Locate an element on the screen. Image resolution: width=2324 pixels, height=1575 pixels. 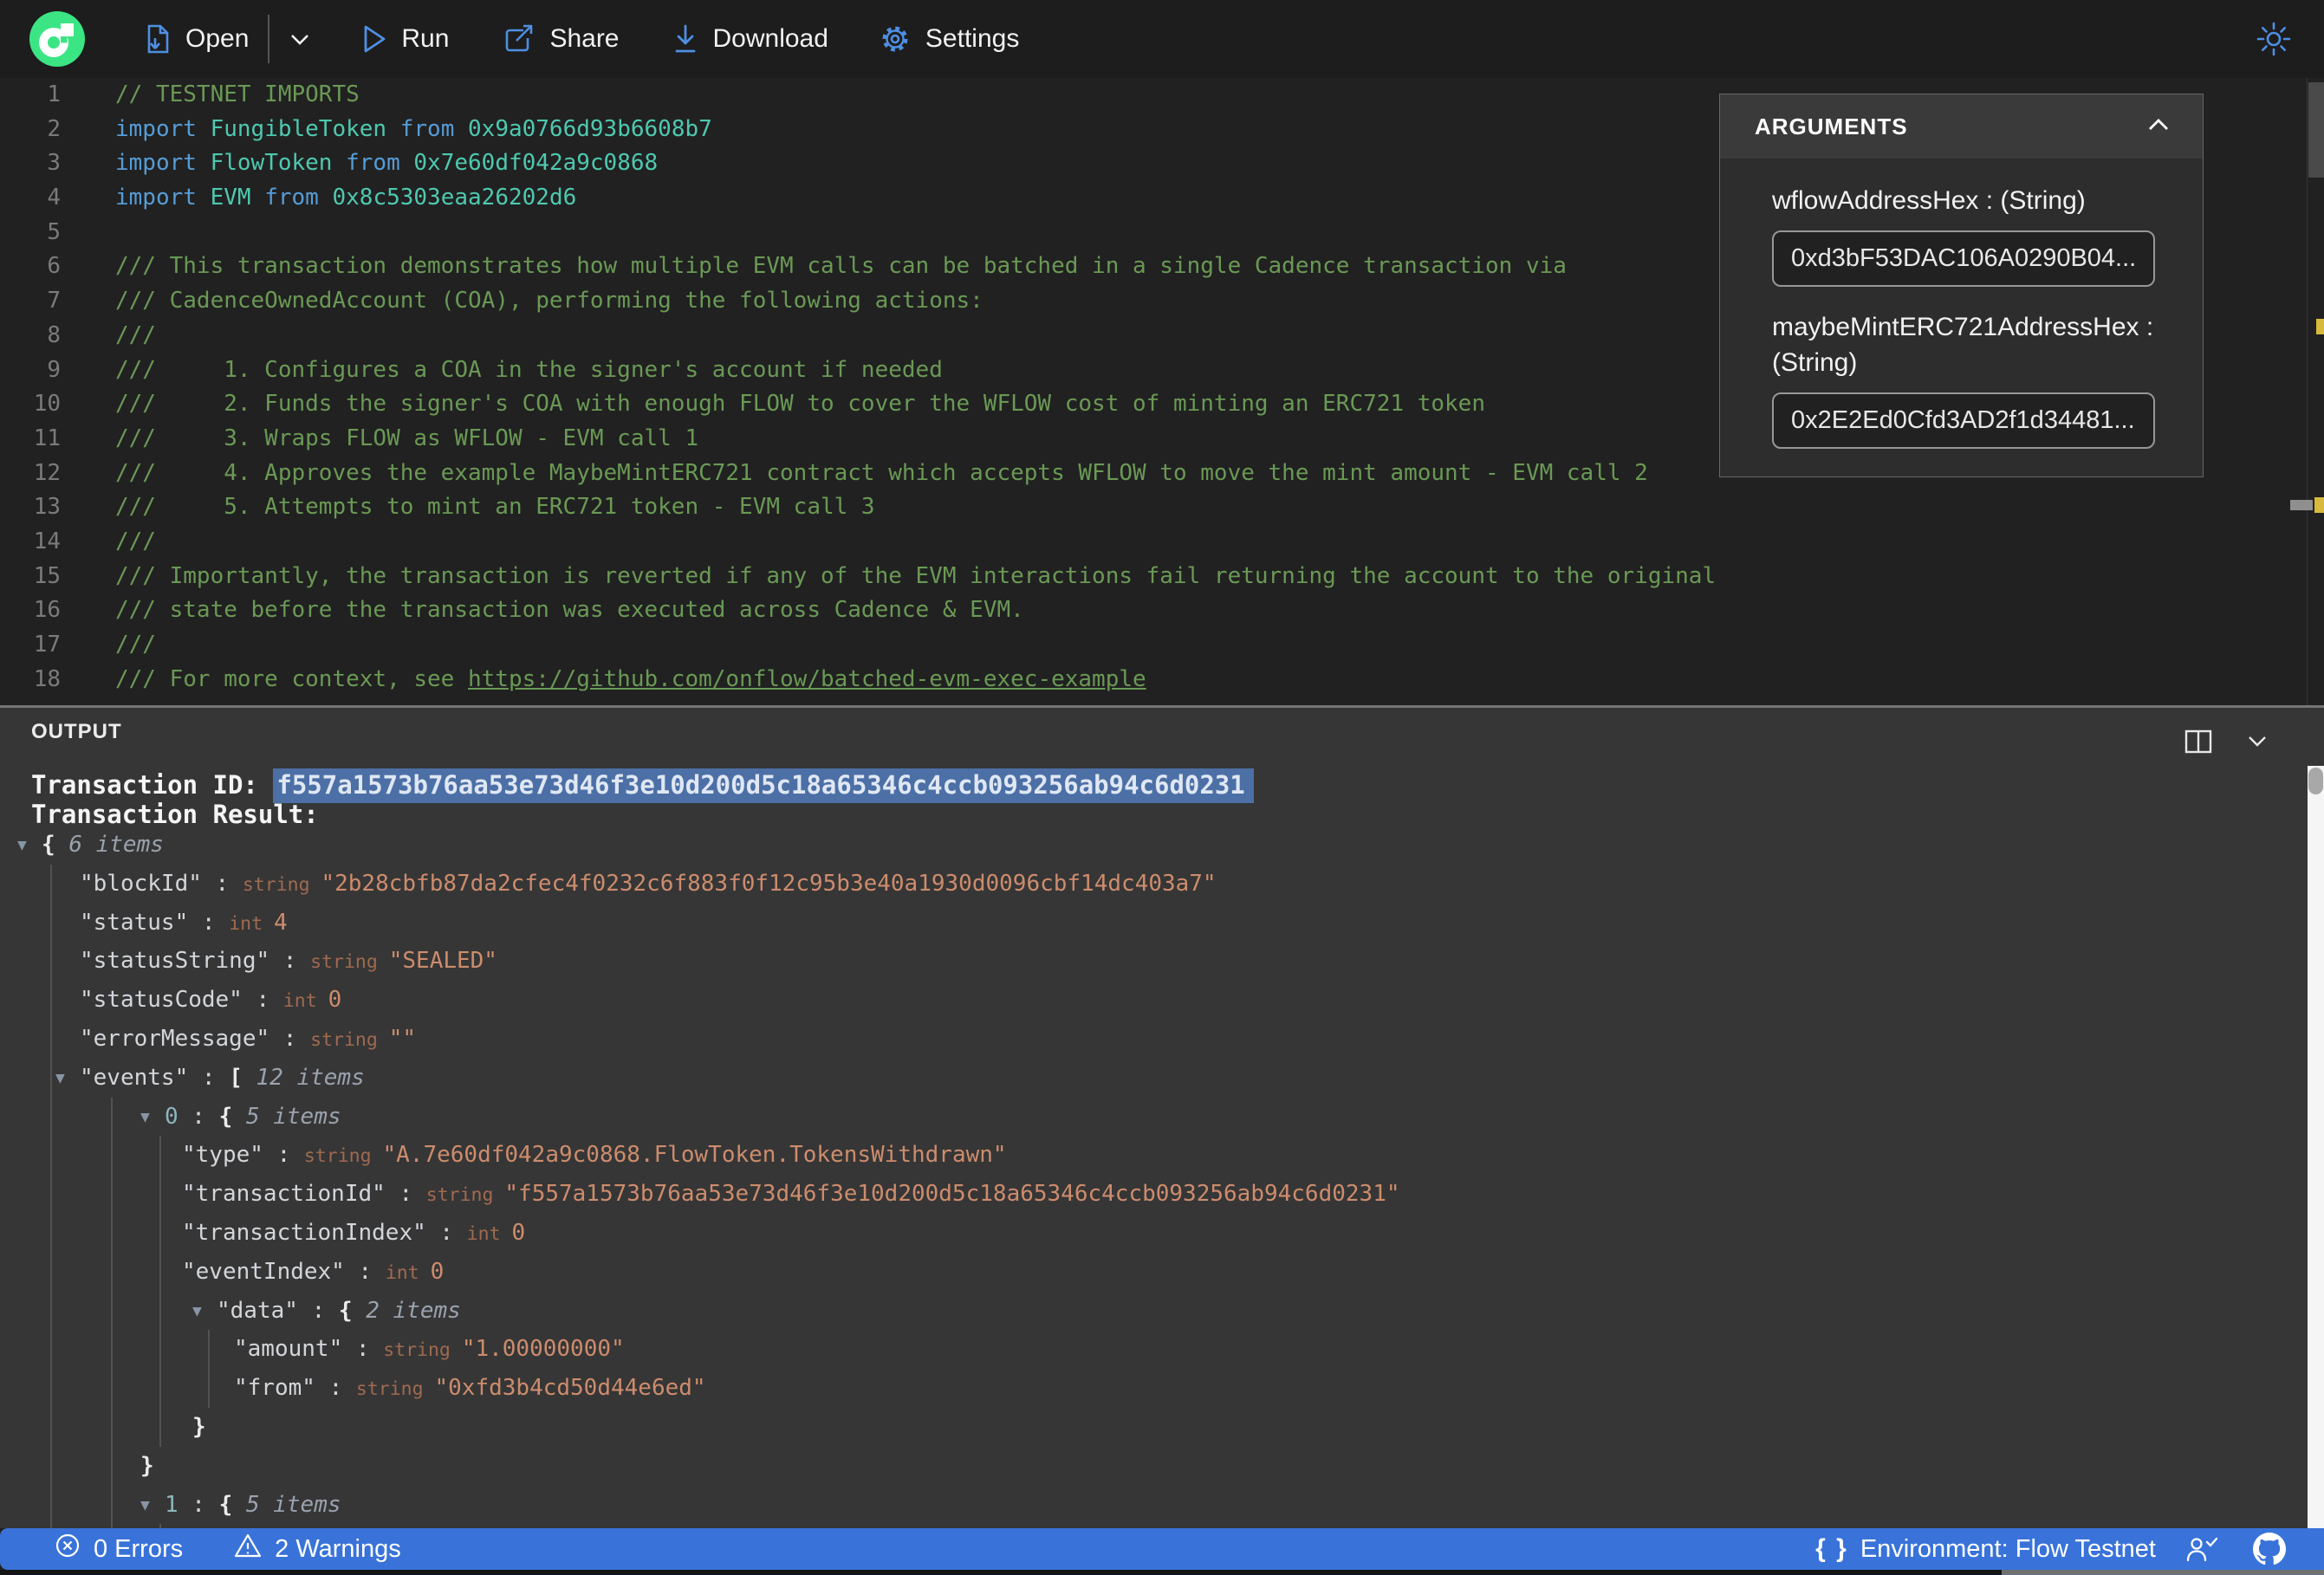
overview-ruler-marker is located at coordinates (2301, 505).